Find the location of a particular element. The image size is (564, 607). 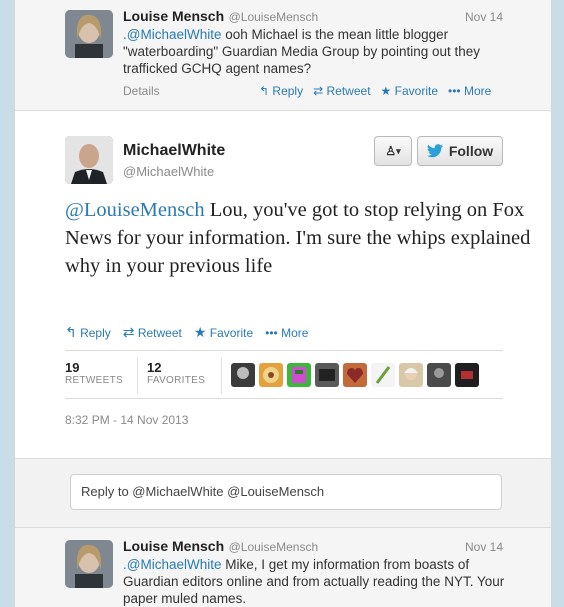

favorites-stat: 12 FAVORITES is located at coordinates (176, 373).